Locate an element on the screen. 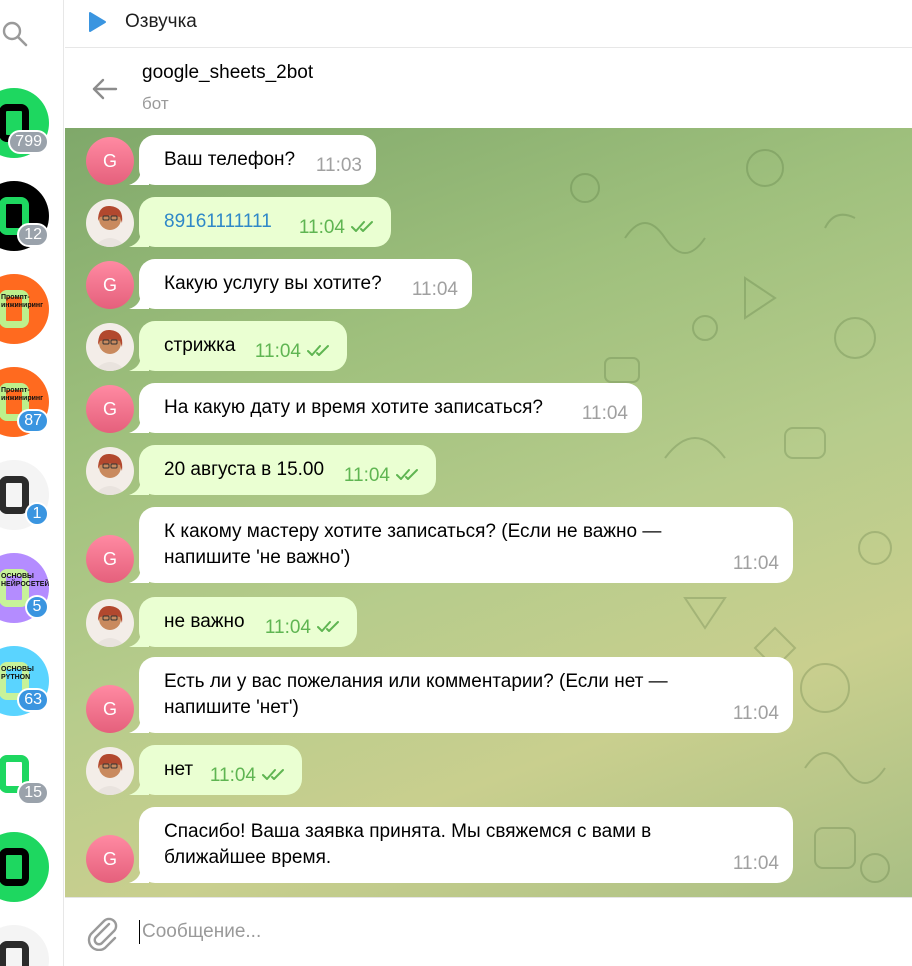 This screenshot has width=912, height=966. message-text: нет is located at coordinates (179, 769).